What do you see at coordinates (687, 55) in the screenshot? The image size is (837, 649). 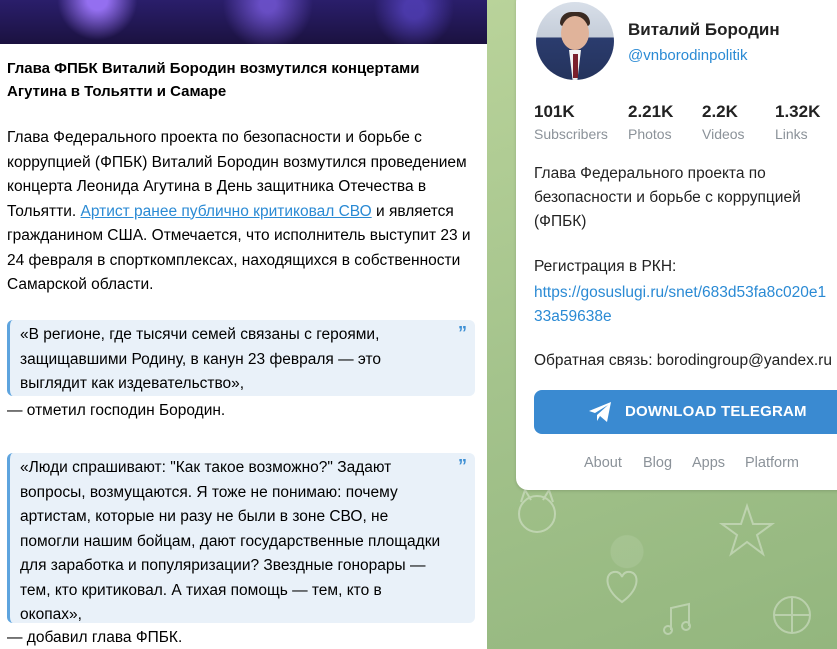 I see `channel-handle: @vnborodinpolitik` at bounding box center [687, 55].